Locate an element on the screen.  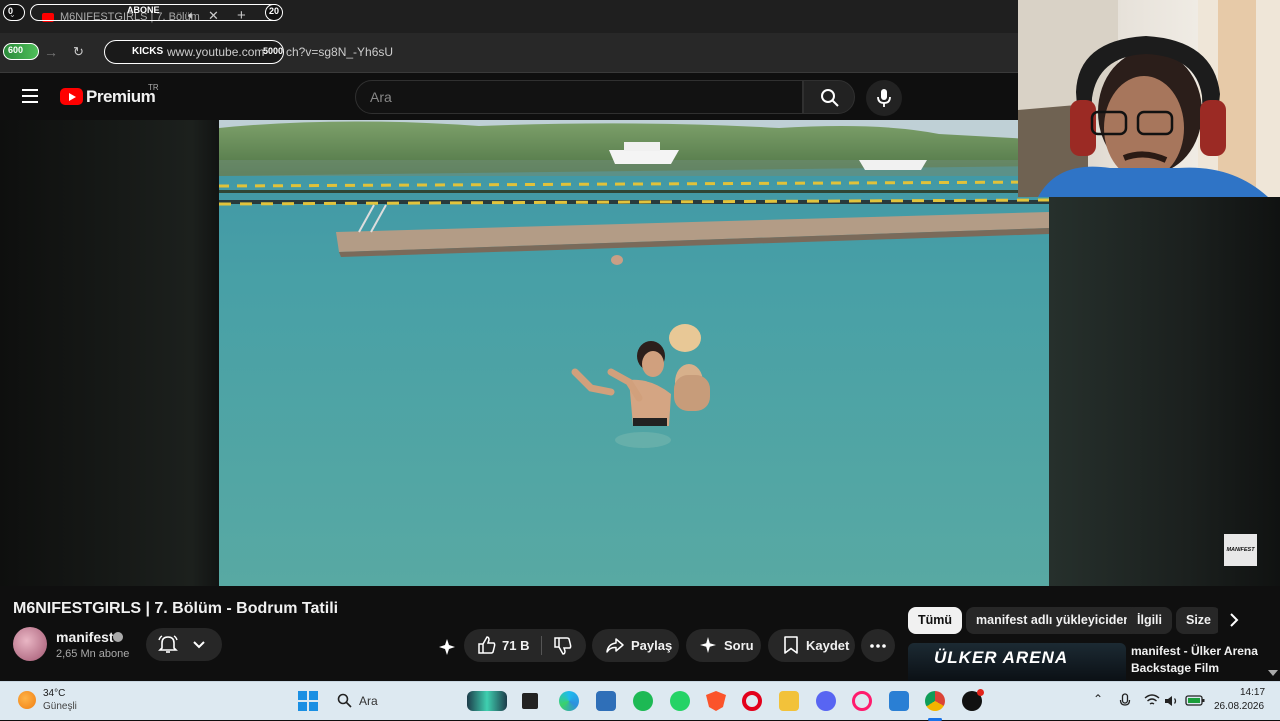
close-tab-icon: ✕ is located at coordinates (213, 16).